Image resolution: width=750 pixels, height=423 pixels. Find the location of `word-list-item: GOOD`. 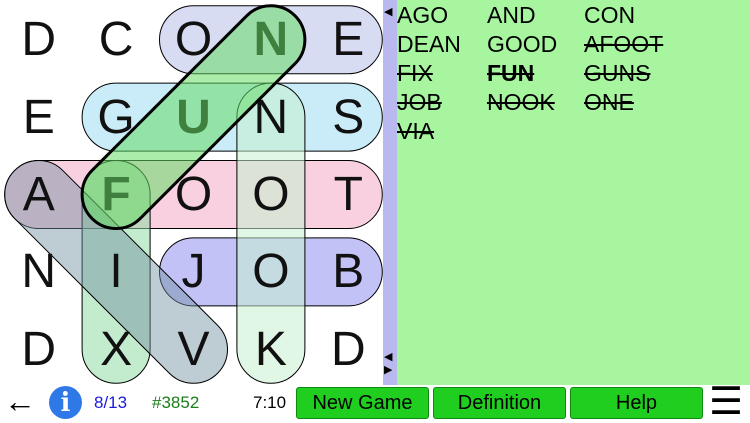

word-list-item: GOOD is located at coordinates (522, 44).